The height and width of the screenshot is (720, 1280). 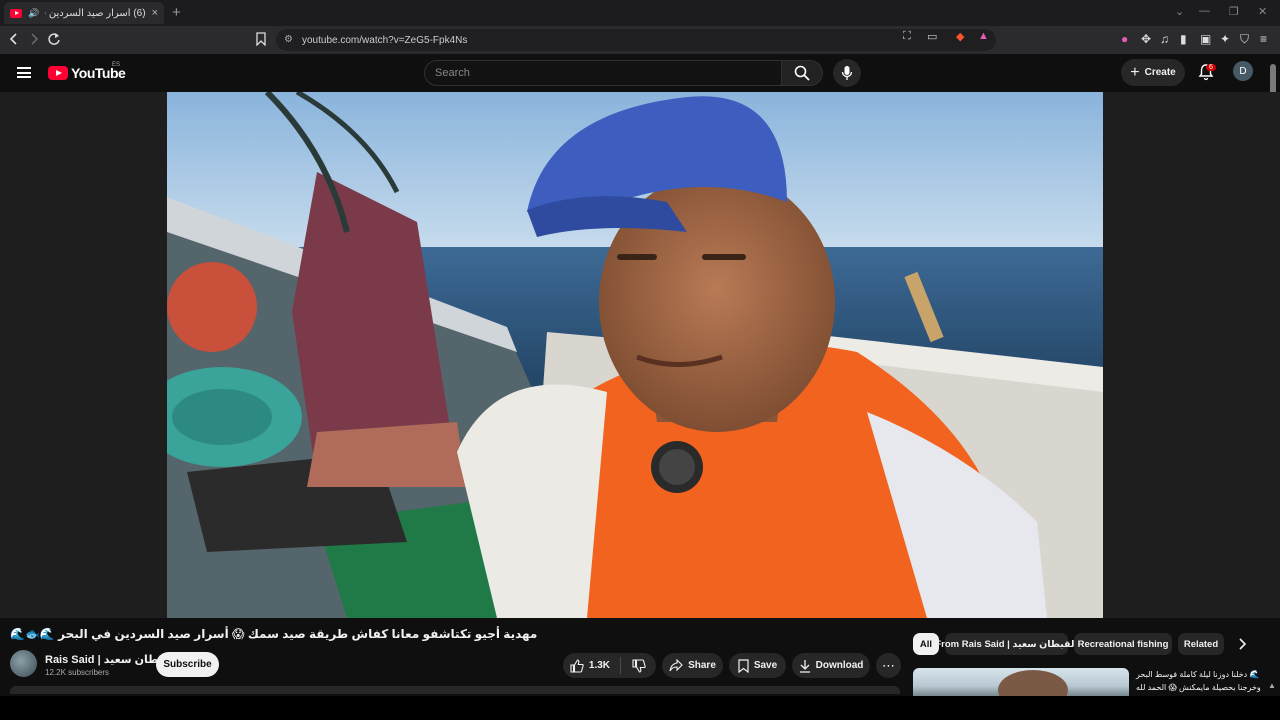 I want to click on search-icon, so click(x=802, y=73).